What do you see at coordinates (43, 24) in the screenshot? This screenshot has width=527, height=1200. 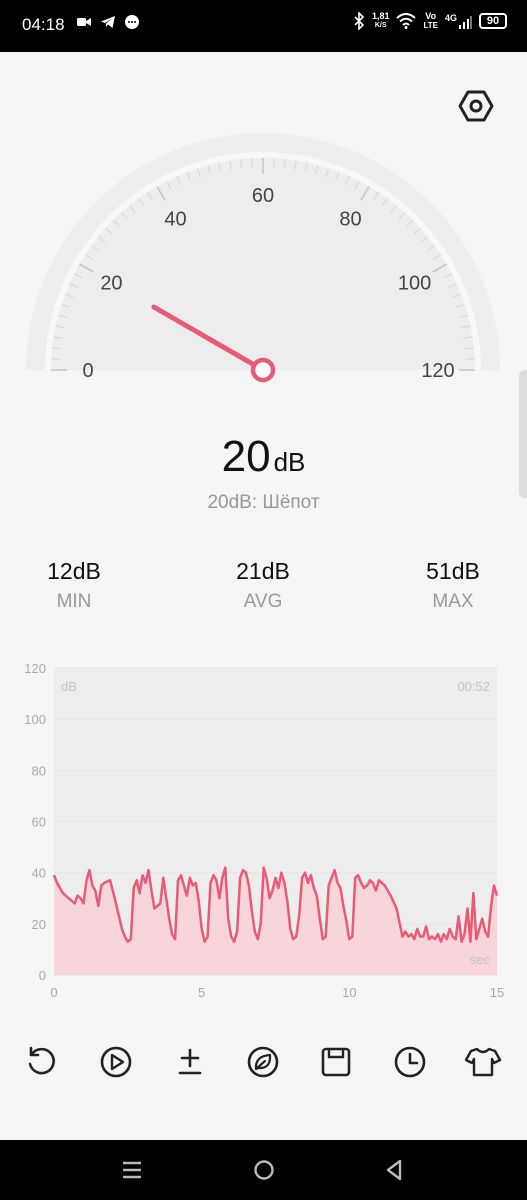 I see `status-time: 04:18` at bounding box center [43, 24].